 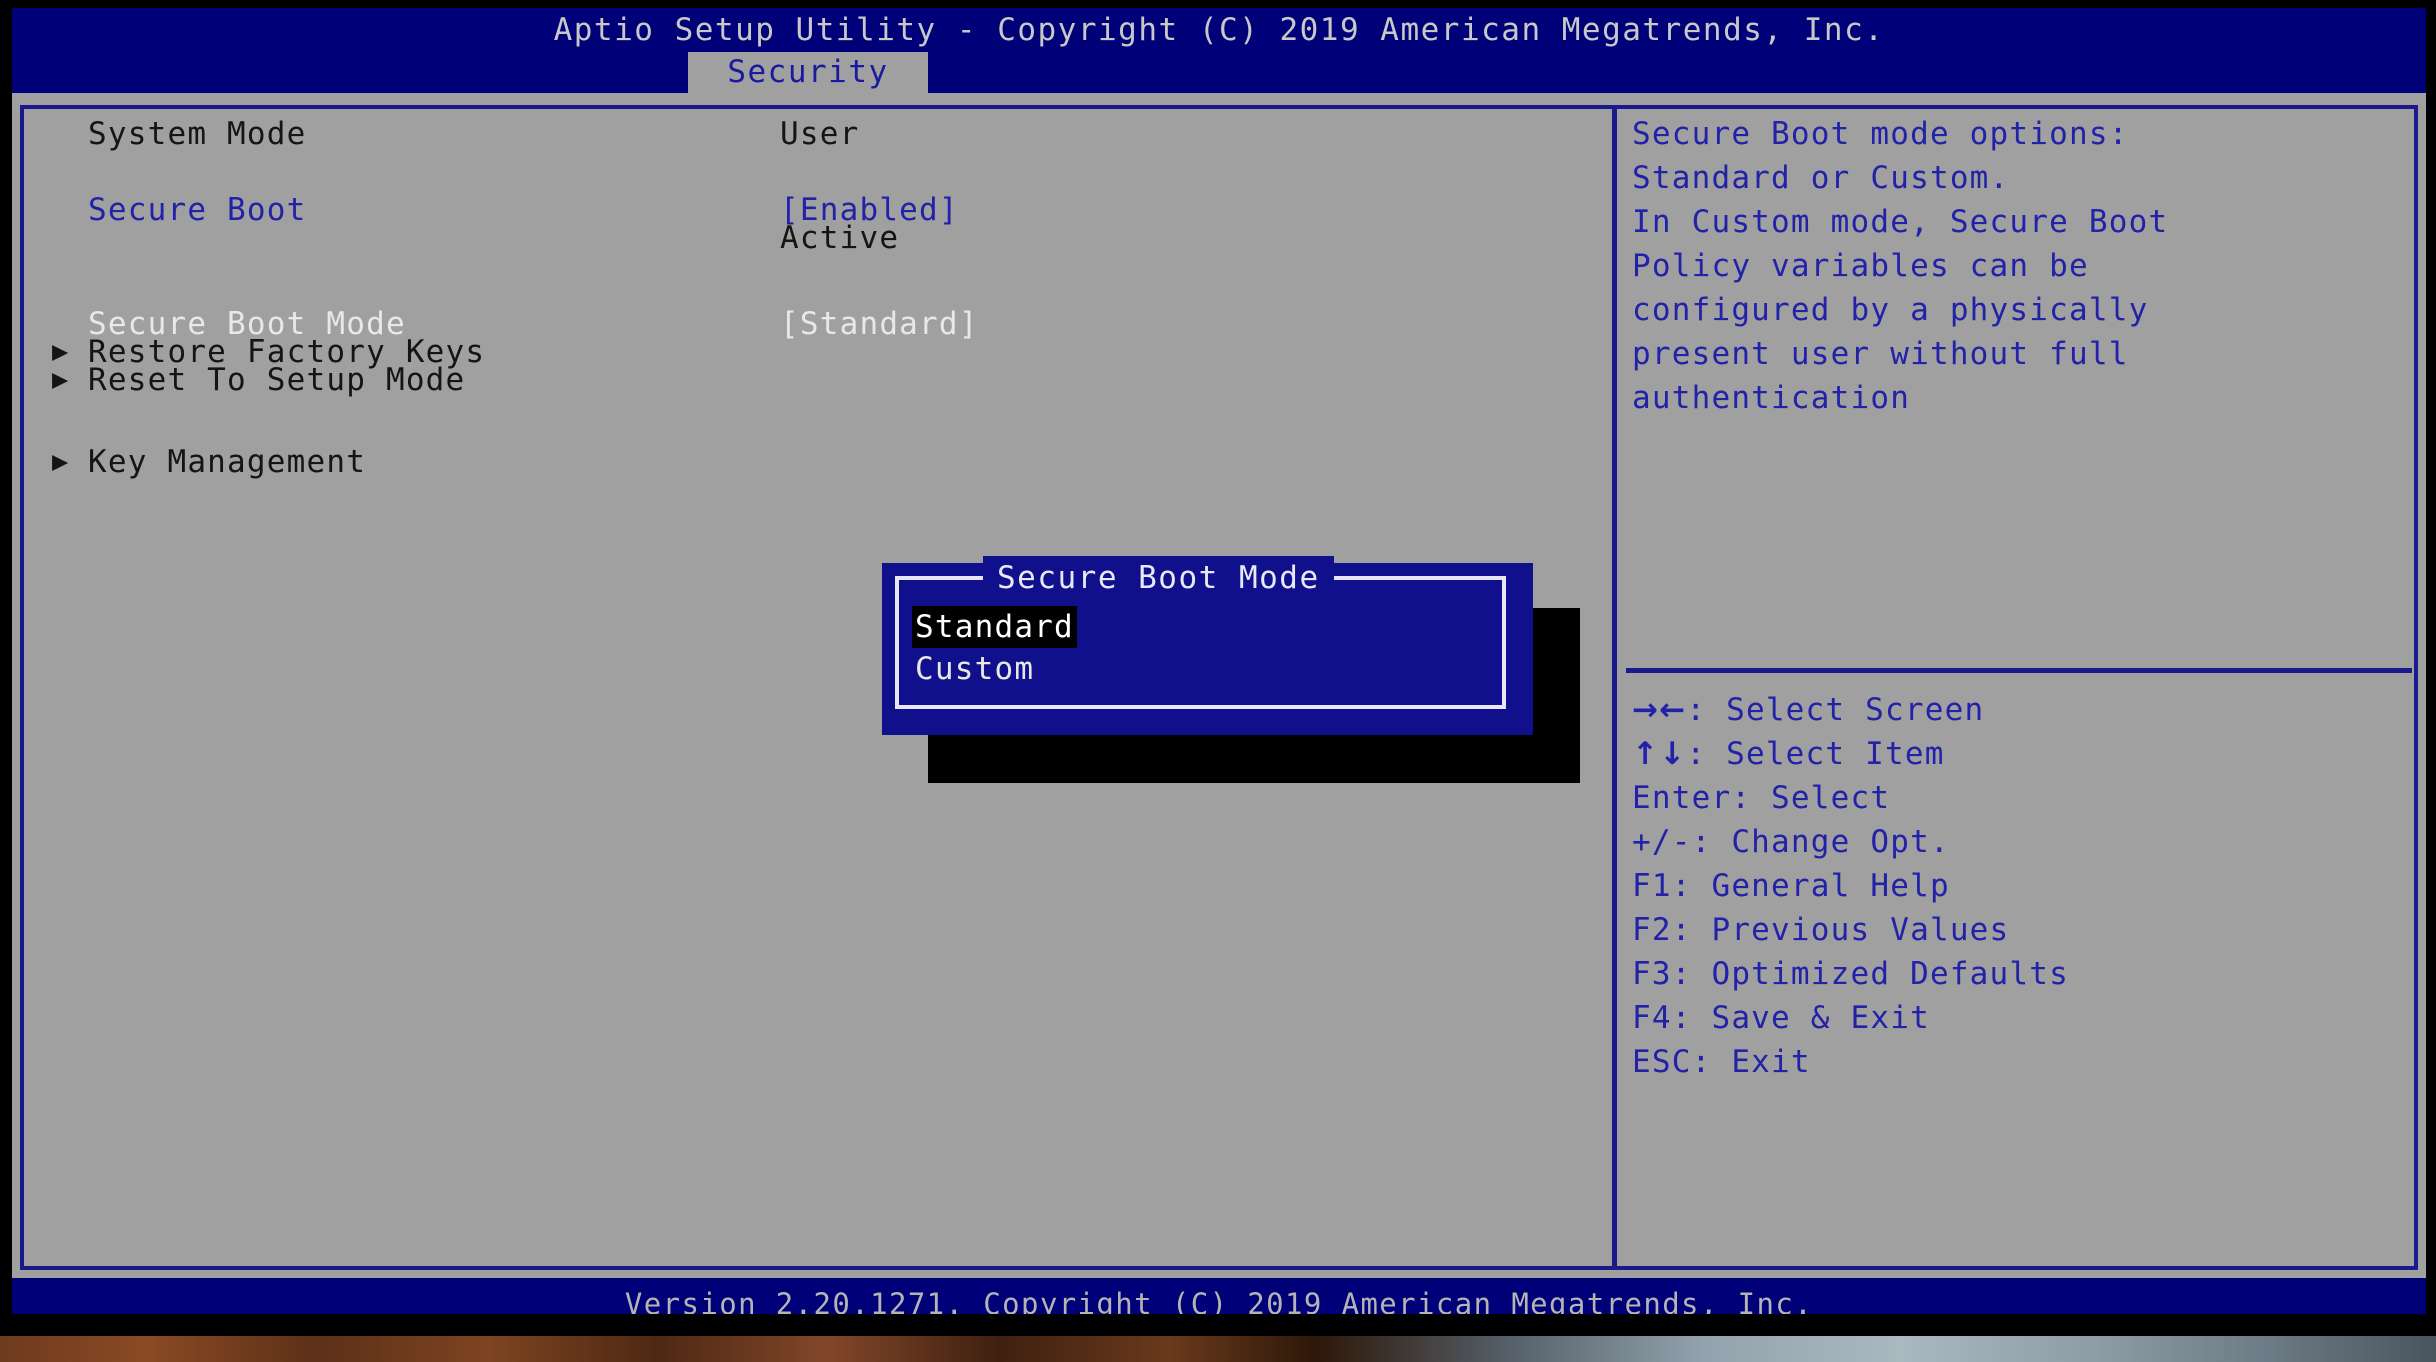 I want to click on legend-item: Enter: Select, so click(x=2027, y=798).